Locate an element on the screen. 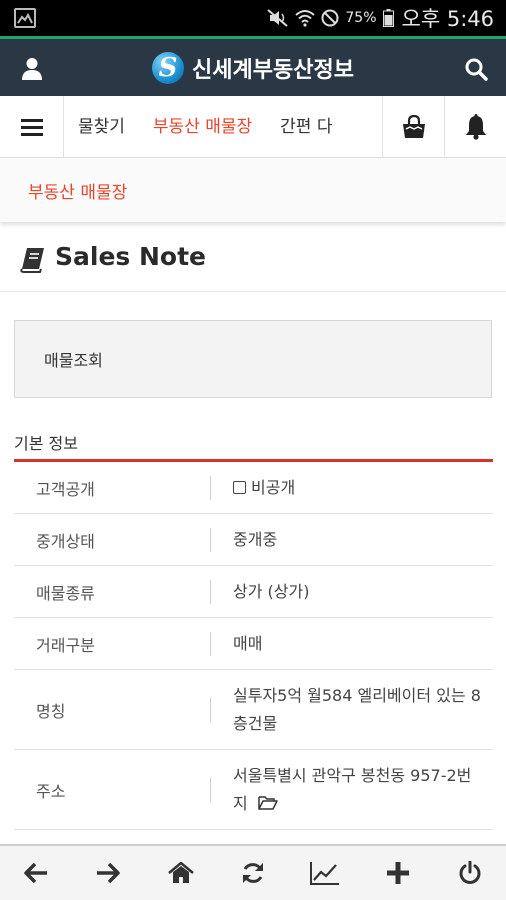 The height and width of the screenshot is (900, 506). shopping-bag-button is located at coordinates (413, 127).